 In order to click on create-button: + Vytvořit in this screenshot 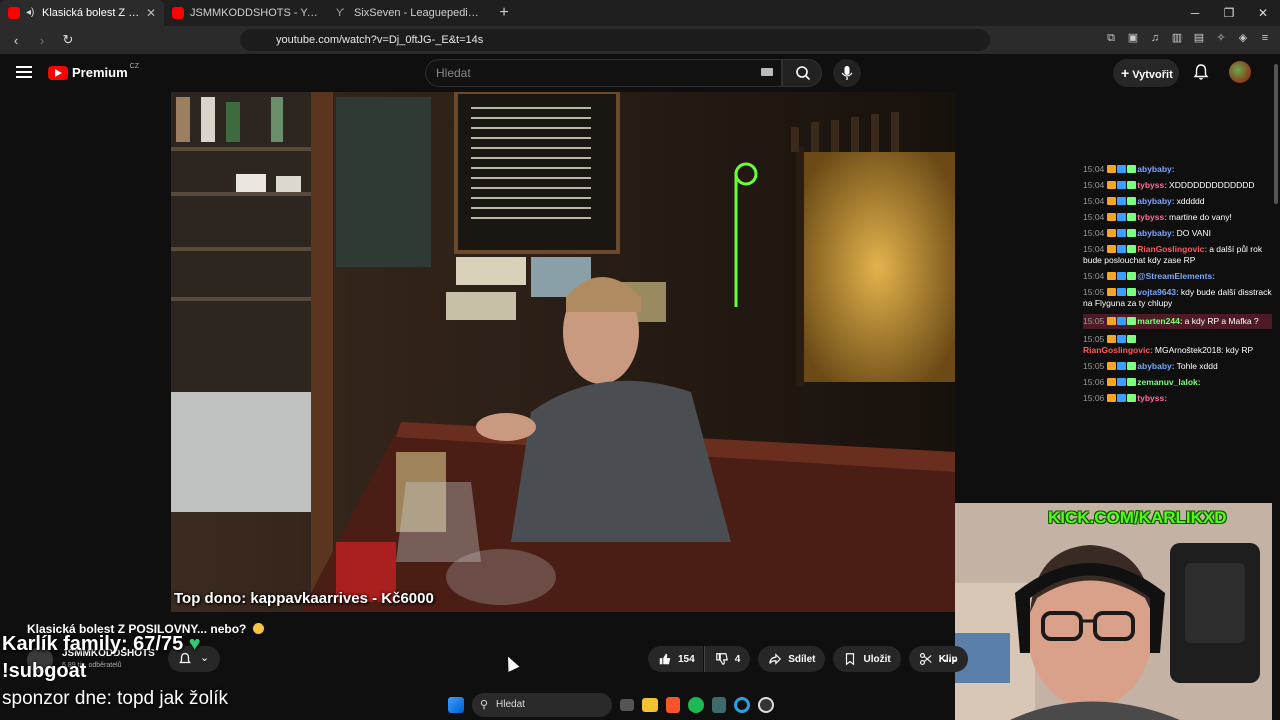, I will do `click(1146, 73)`.